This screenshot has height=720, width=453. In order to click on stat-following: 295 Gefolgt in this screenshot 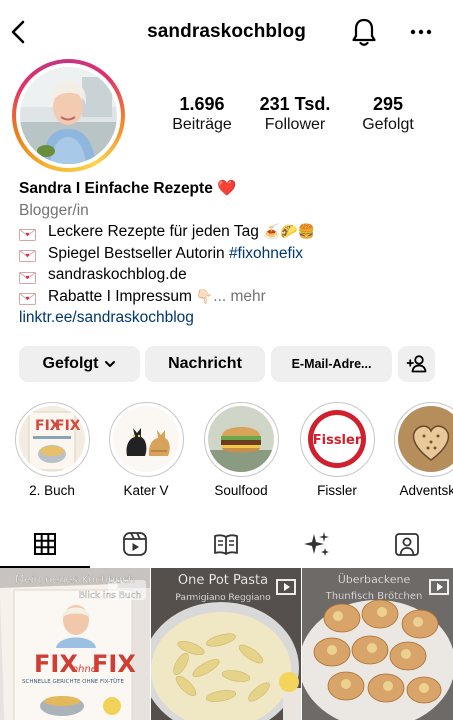, I will do `click(388, 114)`.